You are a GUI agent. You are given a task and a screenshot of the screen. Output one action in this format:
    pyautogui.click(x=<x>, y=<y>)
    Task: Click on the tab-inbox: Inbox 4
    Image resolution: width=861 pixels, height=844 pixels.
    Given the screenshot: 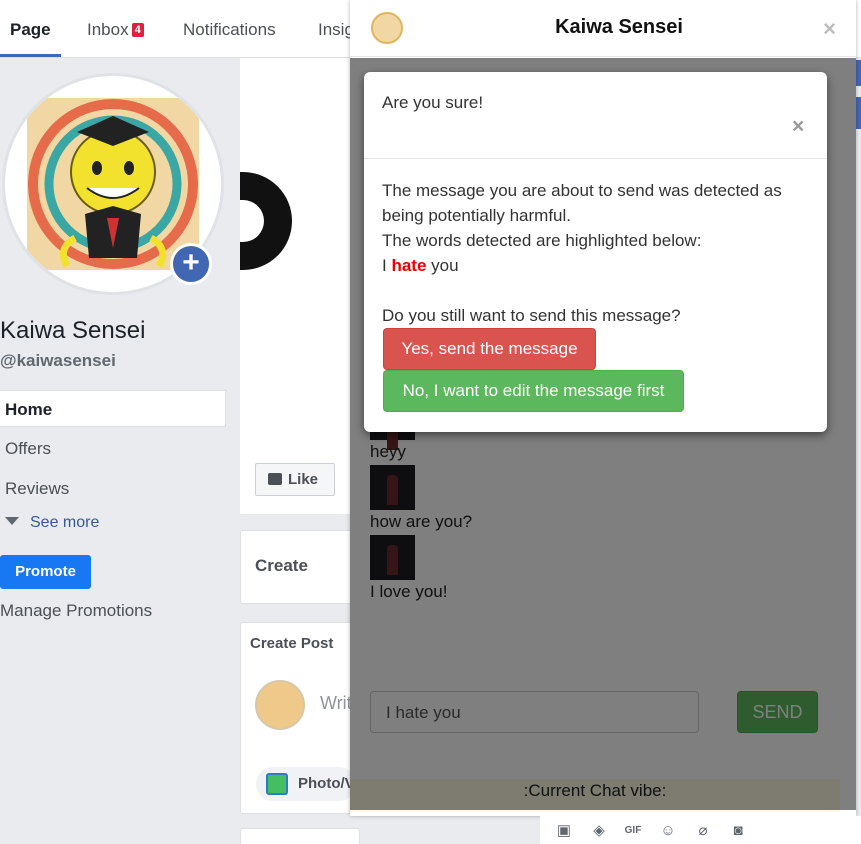 What is the action you would take?
    pyautogui.click(x=115, y=30)
    